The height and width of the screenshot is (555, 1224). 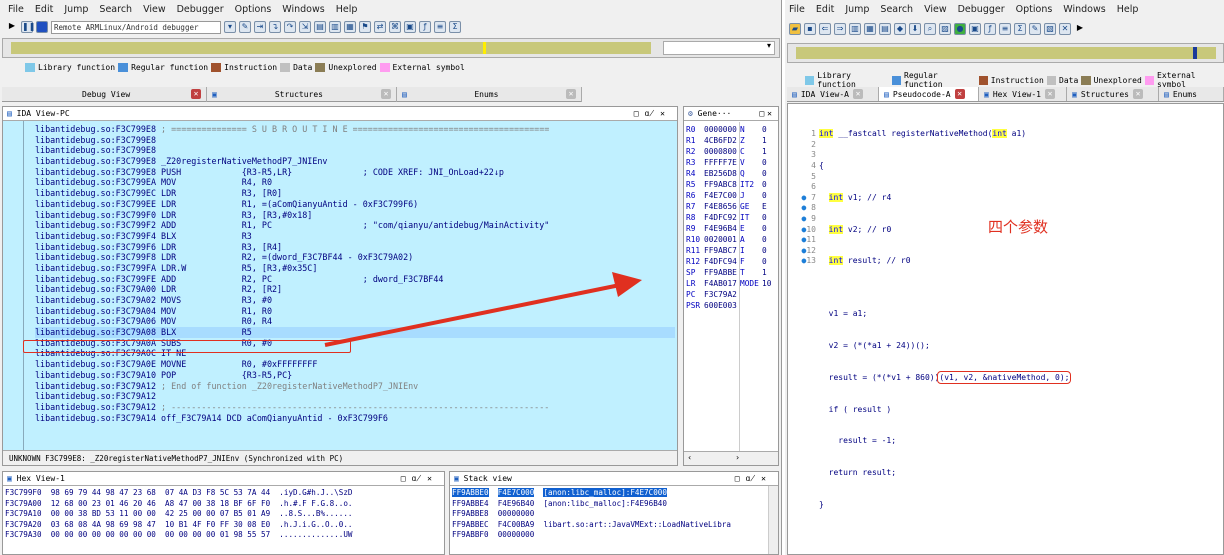 I want to click on legend-swatch-instruction, so click(x=983, y=80).